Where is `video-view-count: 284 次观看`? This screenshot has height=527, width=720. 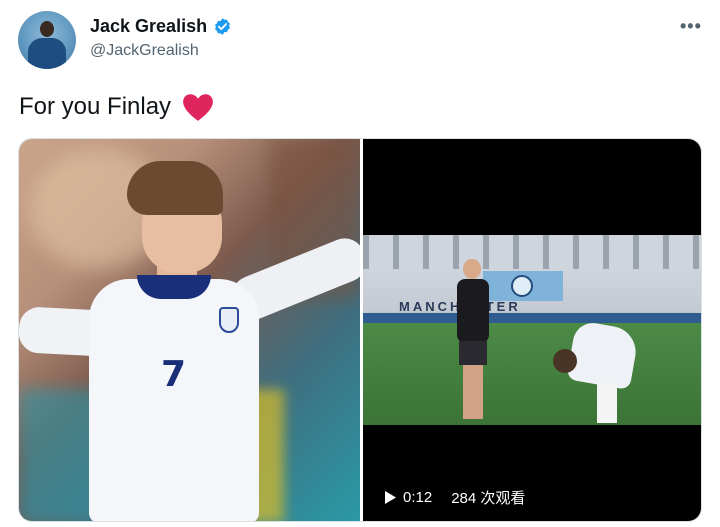
video-view-count: 284 次观看 is located at coordinates (488, 498).